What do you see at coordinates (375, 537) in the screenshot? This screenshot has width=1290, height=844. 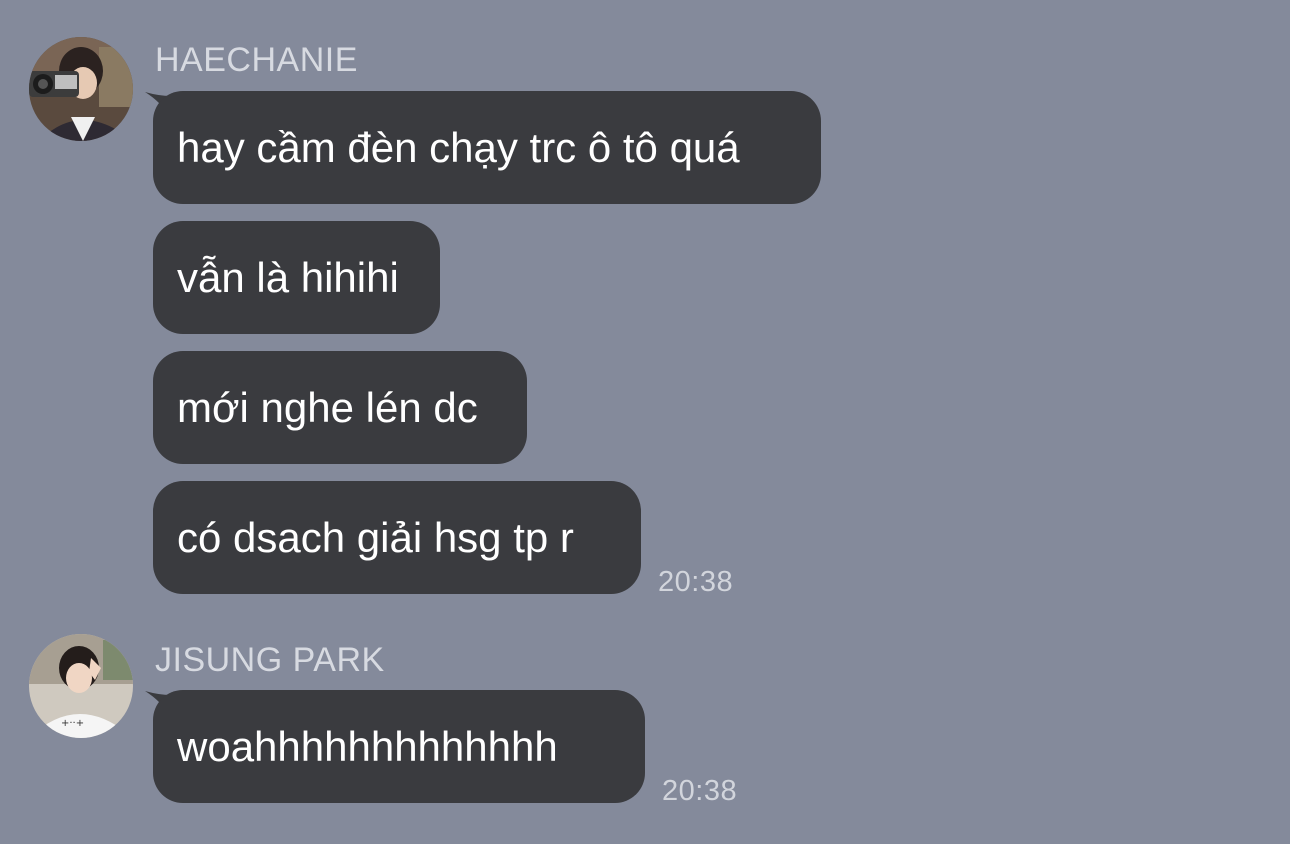 I see `message-text: có dsach giải hsg tp r` at bounding box center [375, 537].